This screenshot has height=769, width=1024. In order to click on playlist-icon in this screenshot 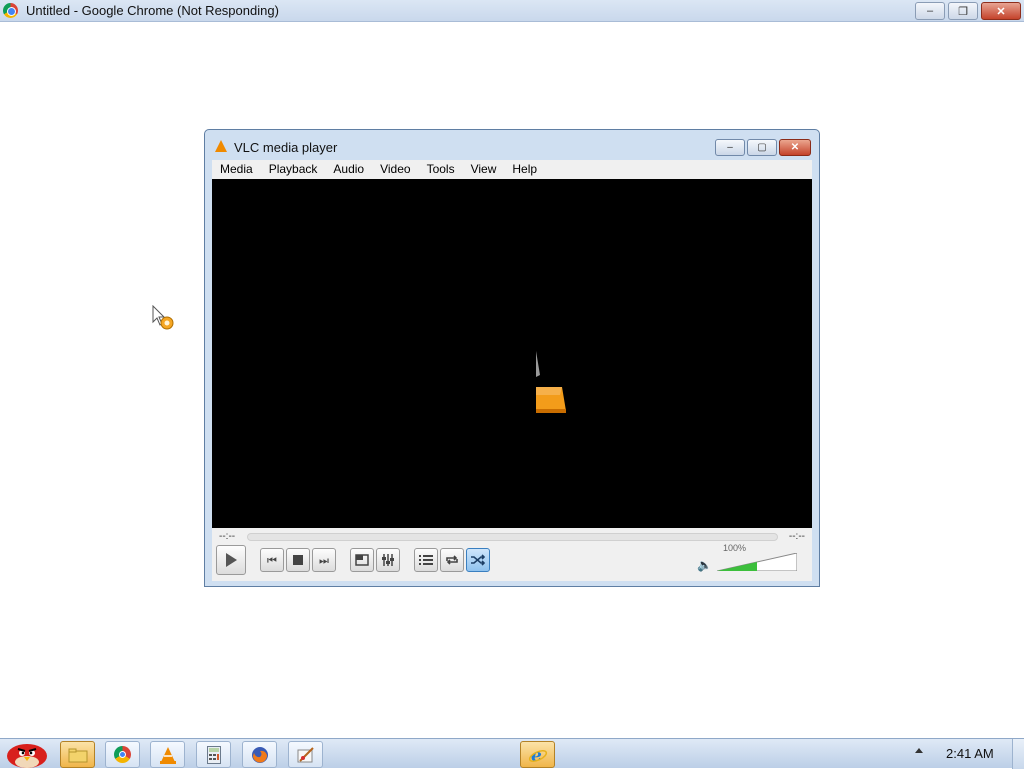, I will do `click(426, 560)`.